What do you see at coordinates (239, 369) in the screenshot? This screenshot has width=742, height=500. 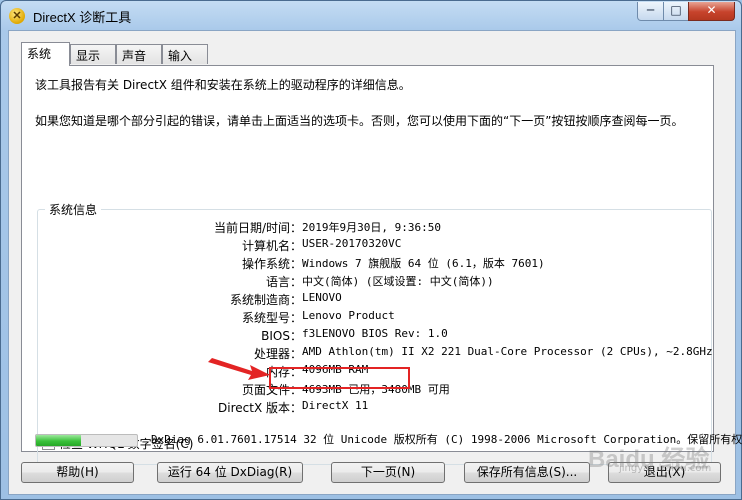 I see `red-arrow-icon` at bounding box center [239, 369].